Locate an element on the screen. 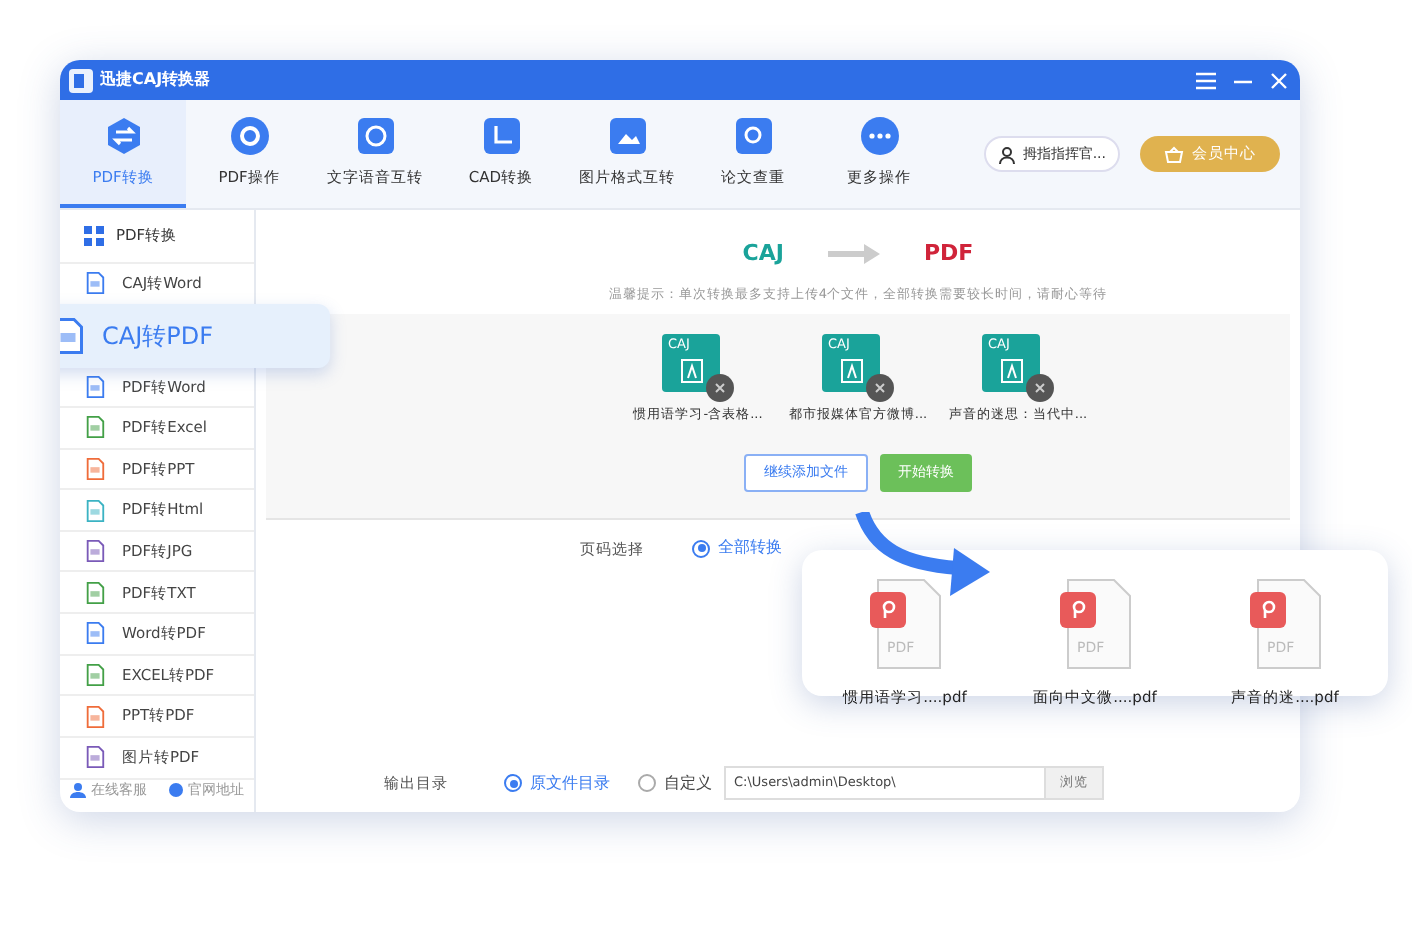  arrow-icon is located at coordinates (853, 254).